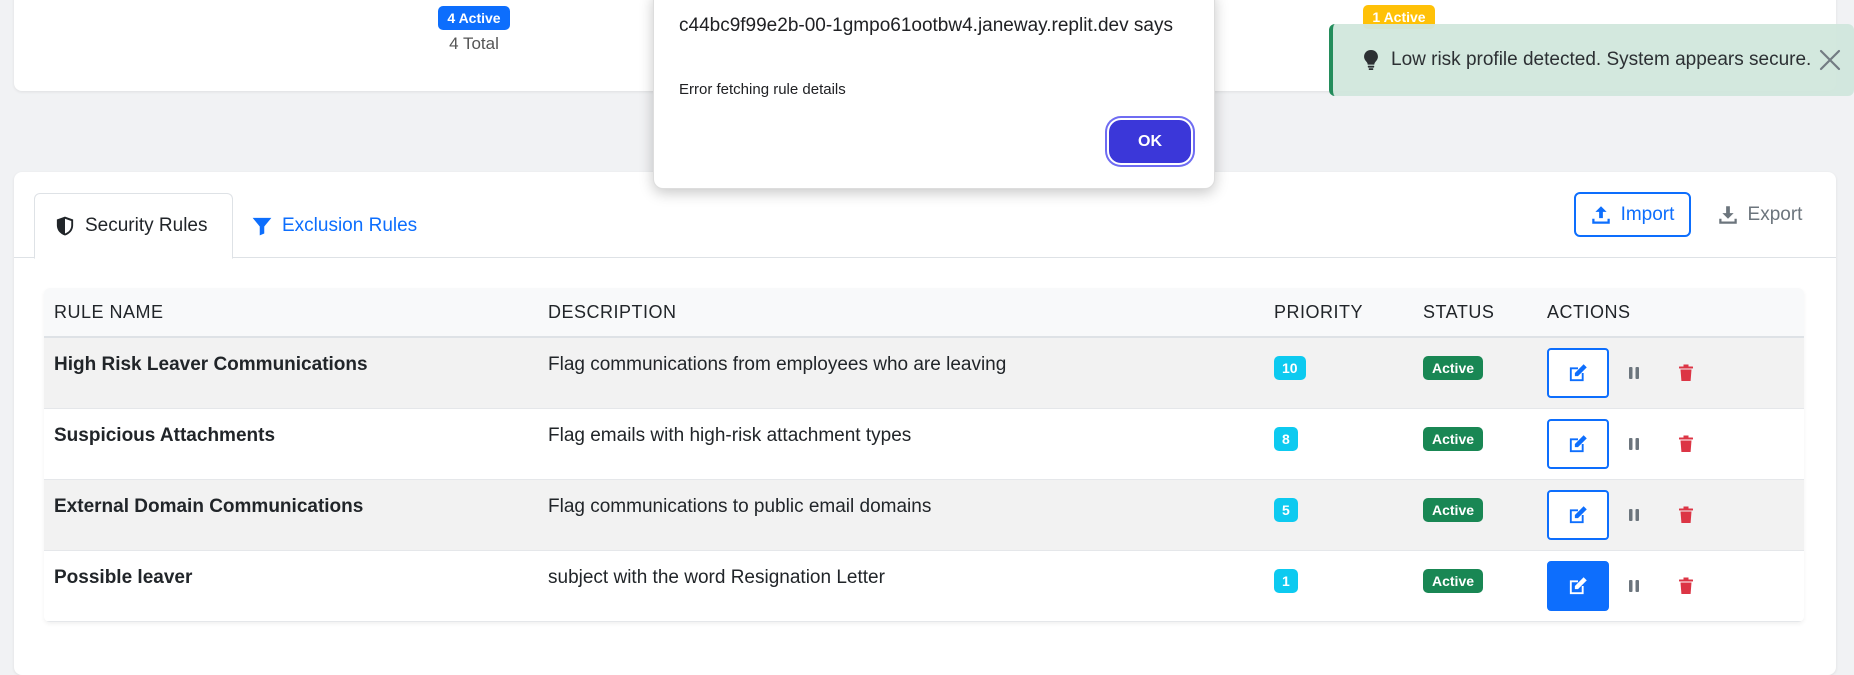 The width and height of the screenshot is (1854, 675). I want to click on rule-name: External Domain Communications, so click(291, 515).